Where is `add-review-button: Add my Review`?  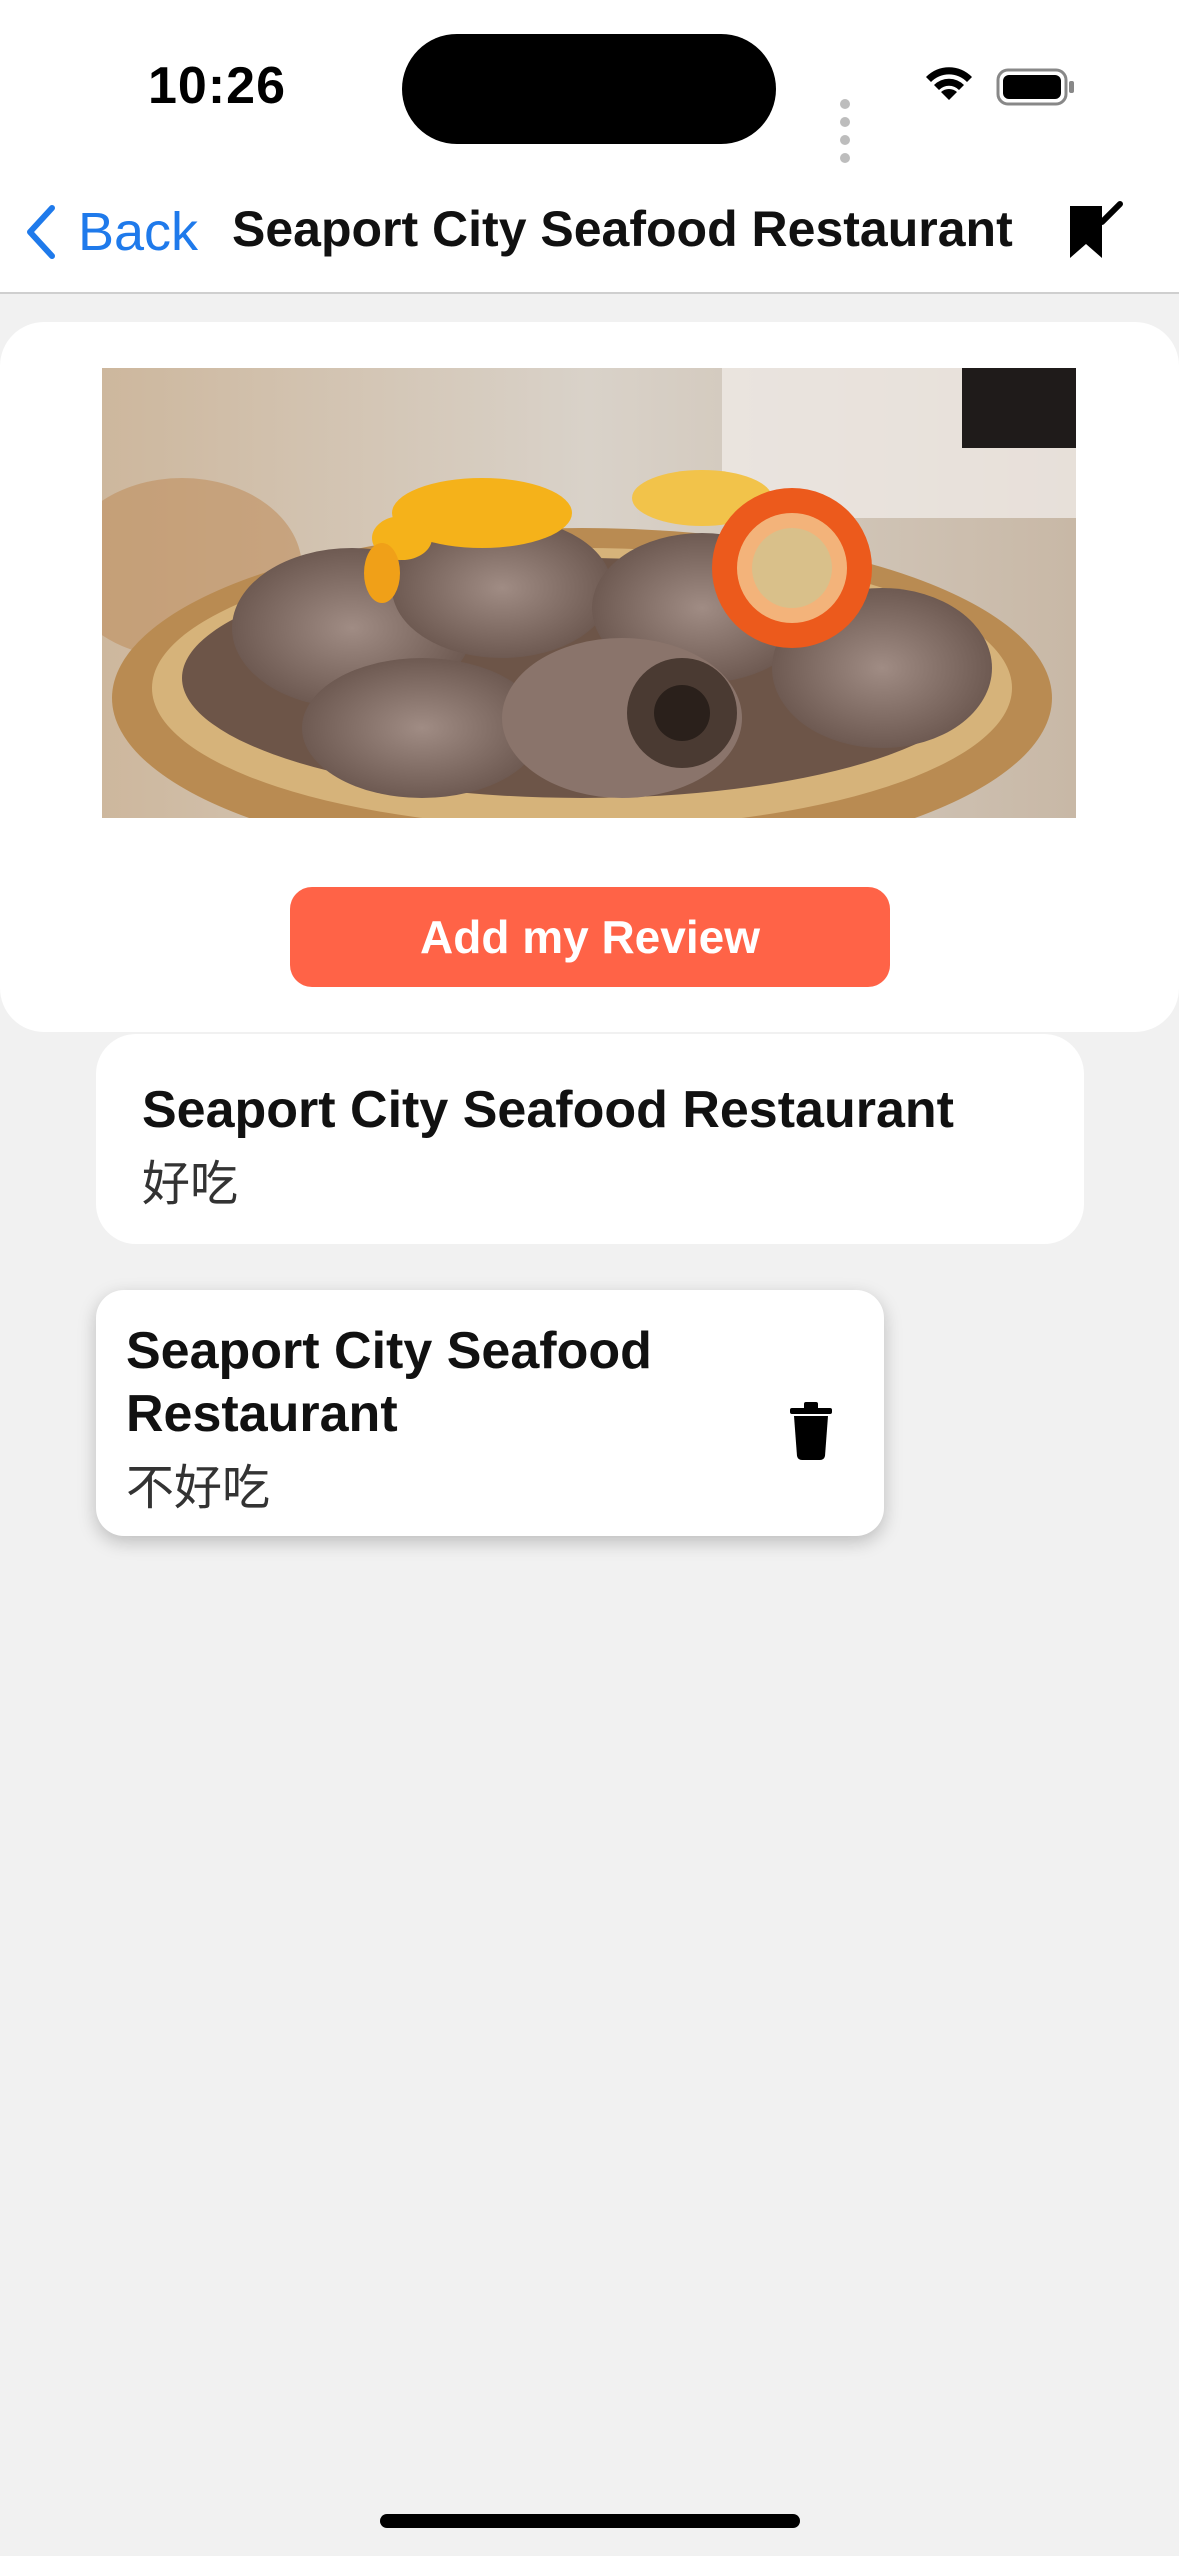
add-review-button: Add my Review is located at coordinates (590, 937).